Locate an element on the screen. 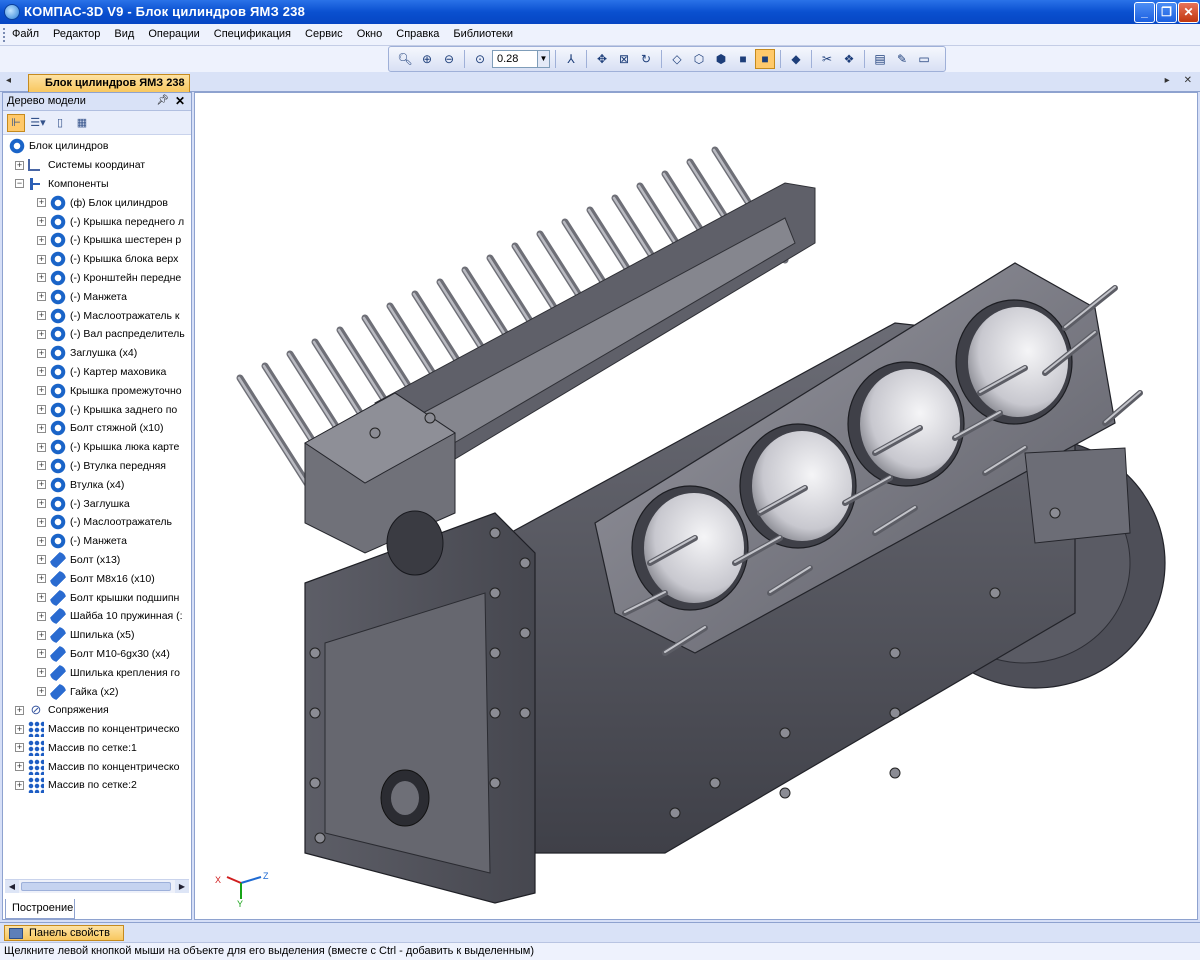 The image size is (1200, 960). tree-item: + Массив по сетке:1 is located at coordinates (96, 748).